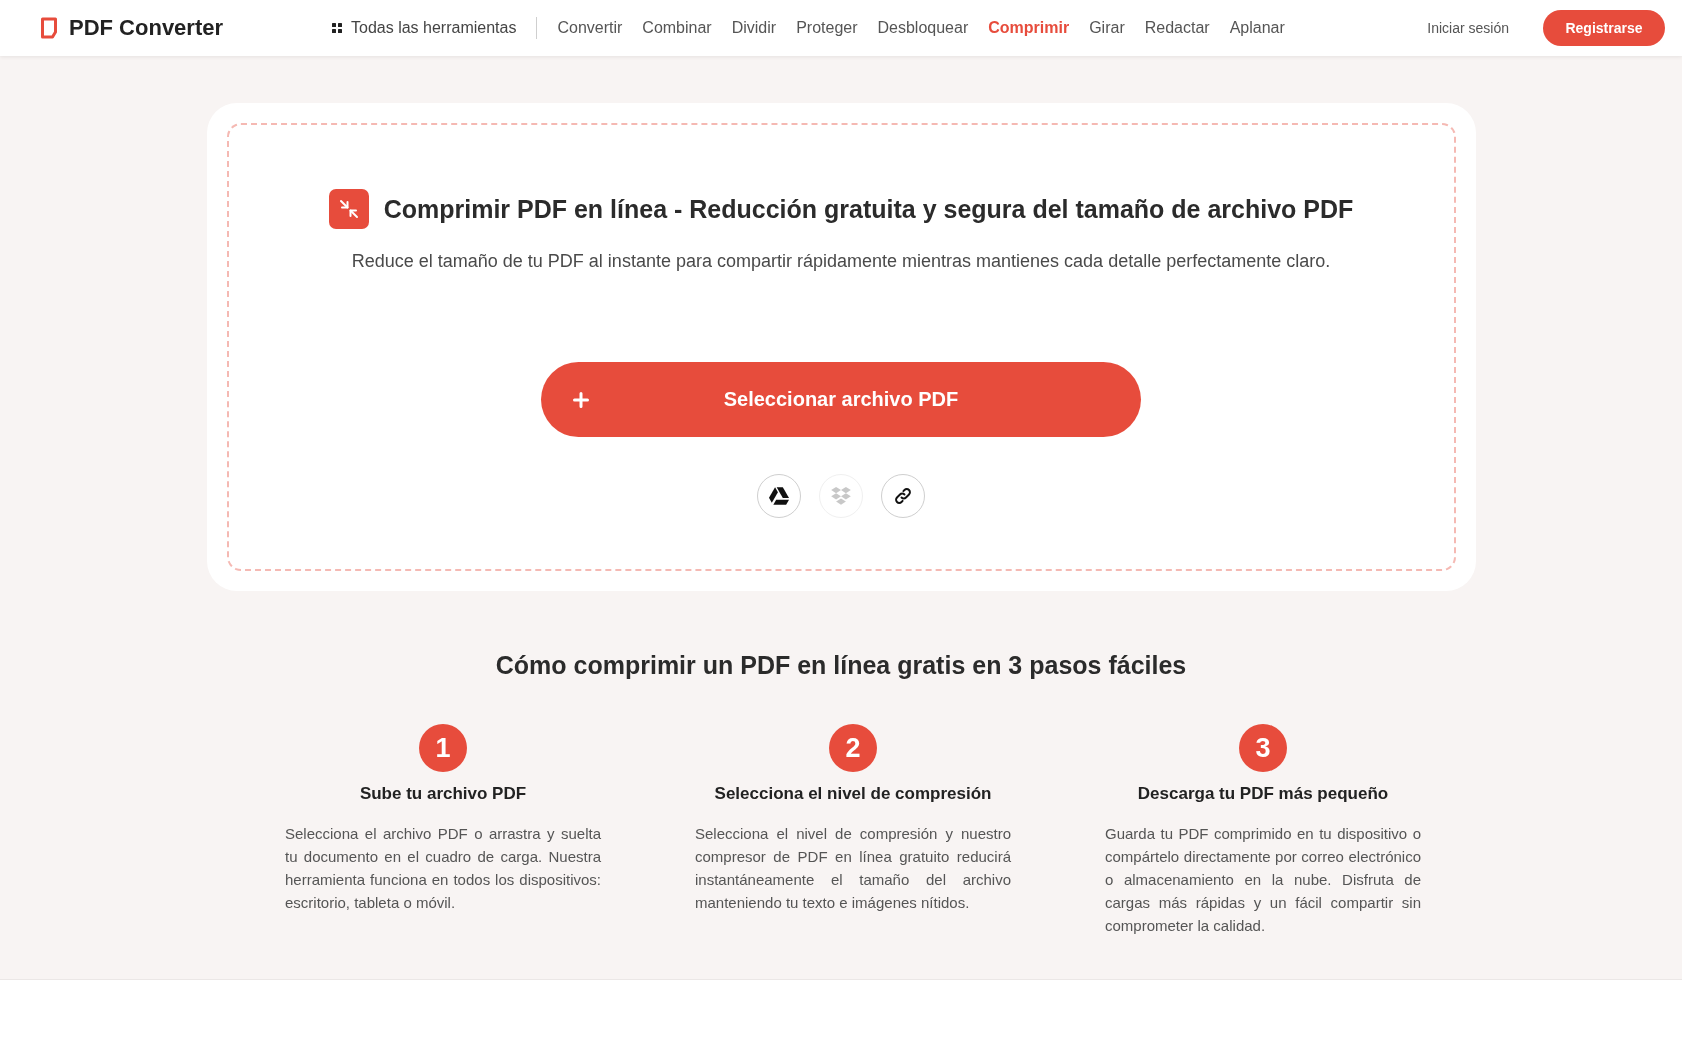 The height and width of the screenshot is (1053, 1682). Describe the element at coordinates (1107, 28) in the screenshot. I see `nav-link: Girar` at that location.